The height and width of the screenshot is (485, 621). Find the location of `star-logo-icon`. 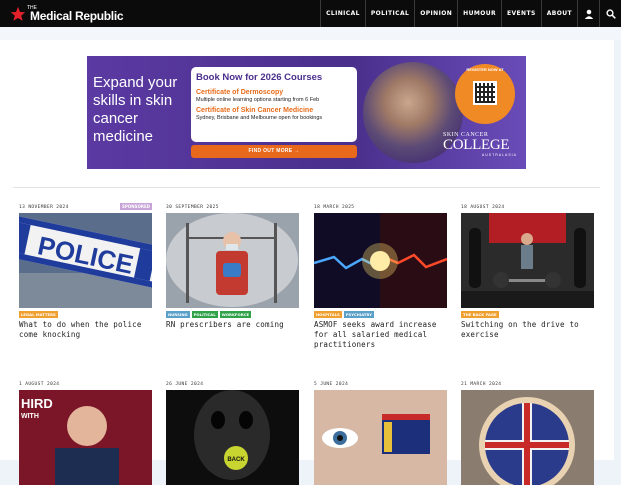

star-logo-icon is located at coordinates (18, 13).